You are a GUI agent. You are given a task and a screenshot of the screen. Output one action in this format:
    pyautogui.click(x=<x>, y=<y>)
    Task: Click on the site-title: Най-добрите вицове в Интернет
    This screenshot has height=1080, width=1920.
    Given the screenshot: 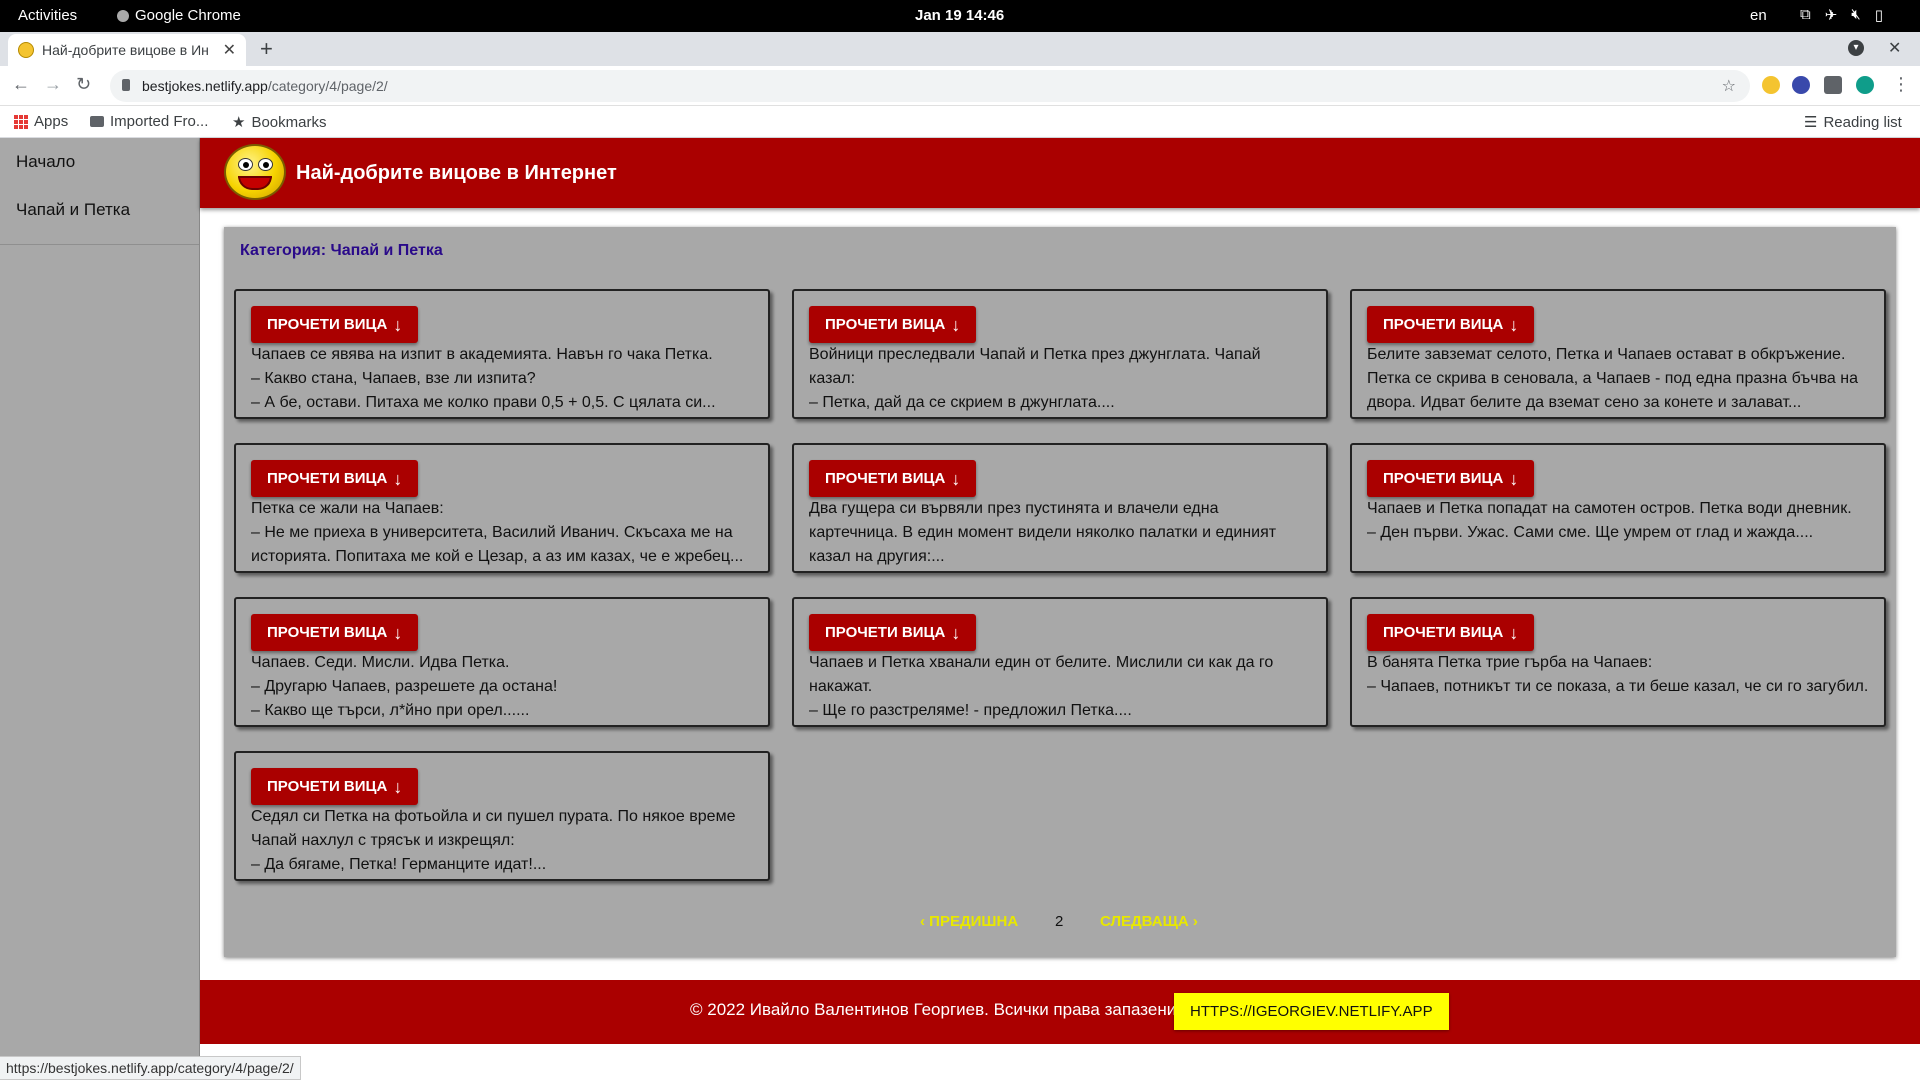 What is the action you would take?
    pyautogui.click(x=456, y=173)
    